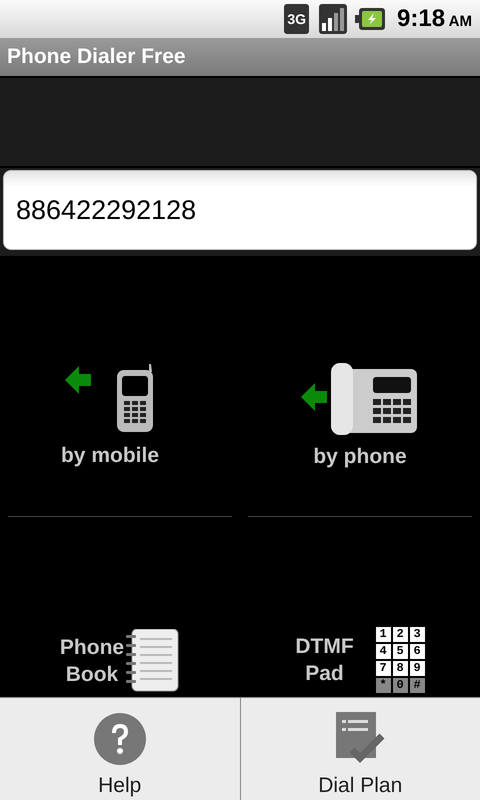 The width and height of the screenshot is (480, 800). I want to click on dial-plan-button: Dial Plan, so click(360, 749).